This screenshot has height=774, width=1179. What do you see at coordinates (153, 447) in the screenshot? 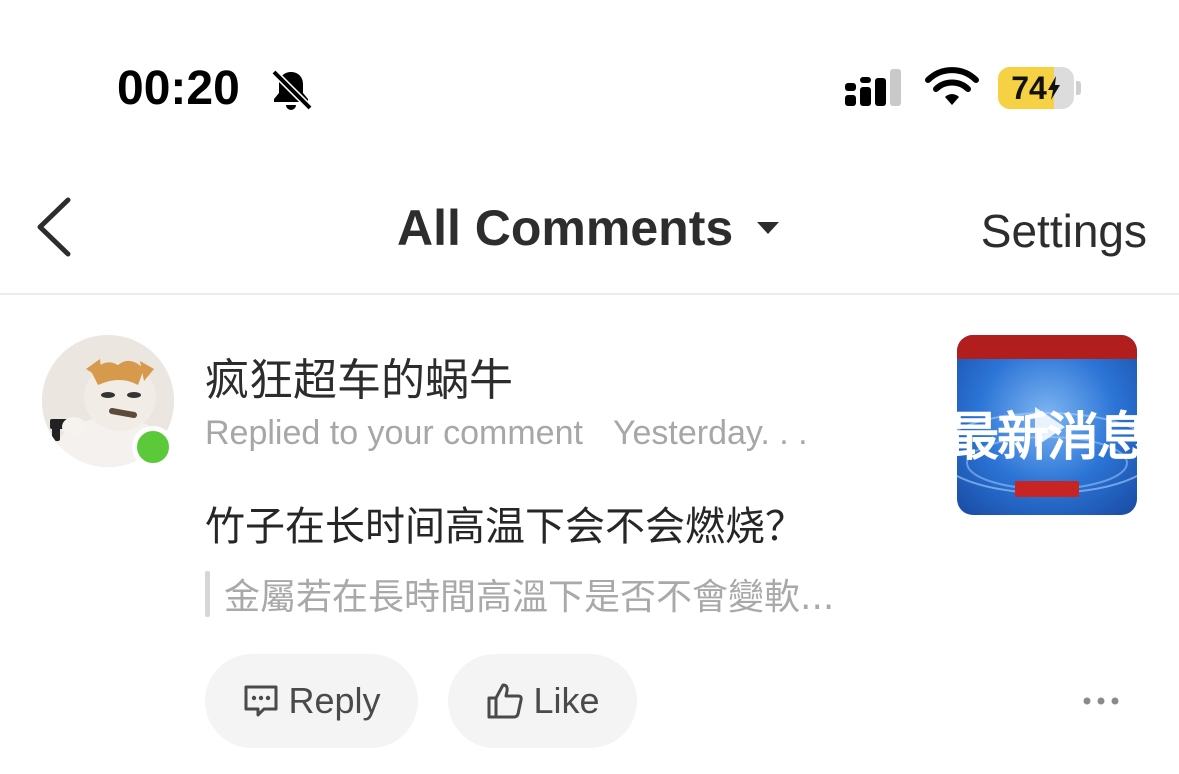
I see `online-status-dot` at bounding box center [153, 447].